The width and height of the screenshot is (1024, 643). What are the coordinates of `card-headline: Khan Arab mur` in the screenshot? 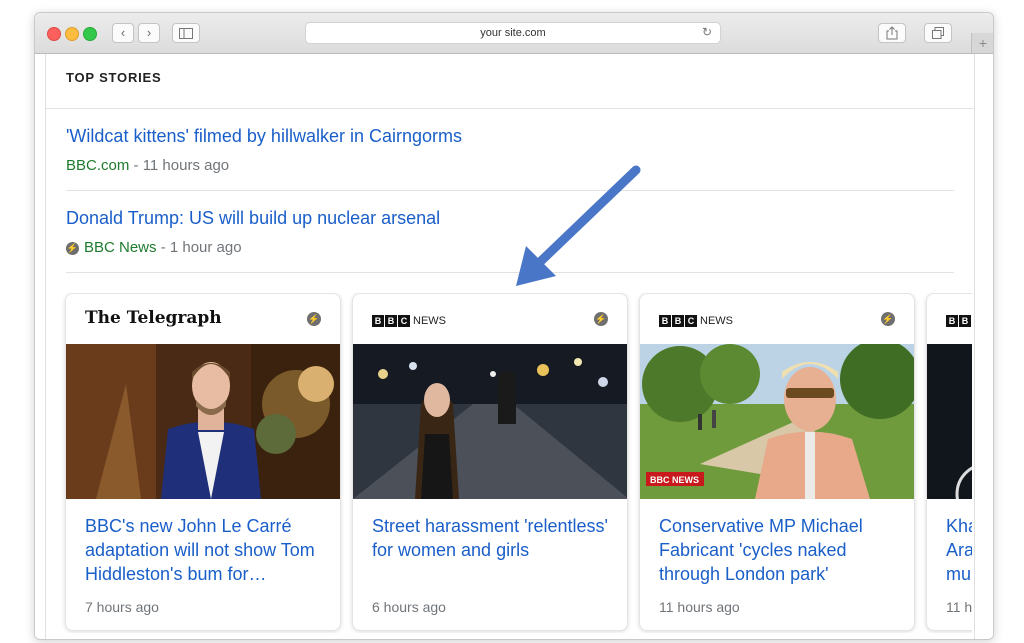 It's located at (959, 550).